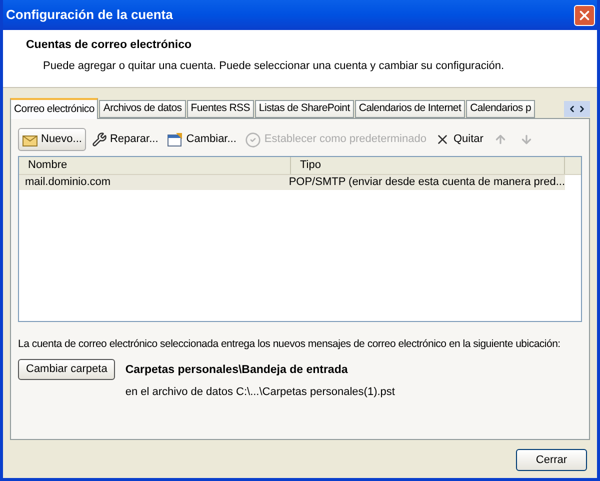 This screenshot has width=600, height=481. What do you see at coordinates (260, 392) in the screenshot?
I see `data-file-path: en el archivo de datos C:\...\Carpetas personales(1).pst` at bounding box center [260, 392].